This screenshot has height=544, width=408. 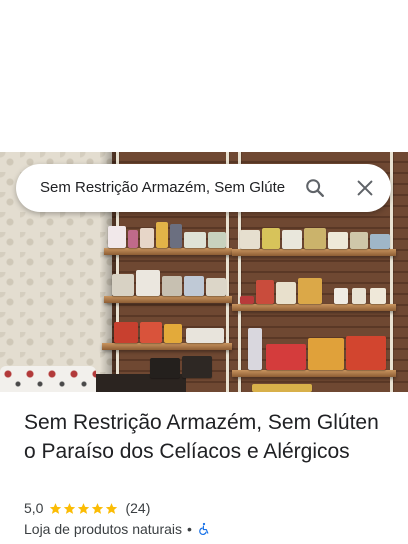 I want to click on search-input: Sem Restrição Armazém, Sem Glúte, so click(x=166, y=187).